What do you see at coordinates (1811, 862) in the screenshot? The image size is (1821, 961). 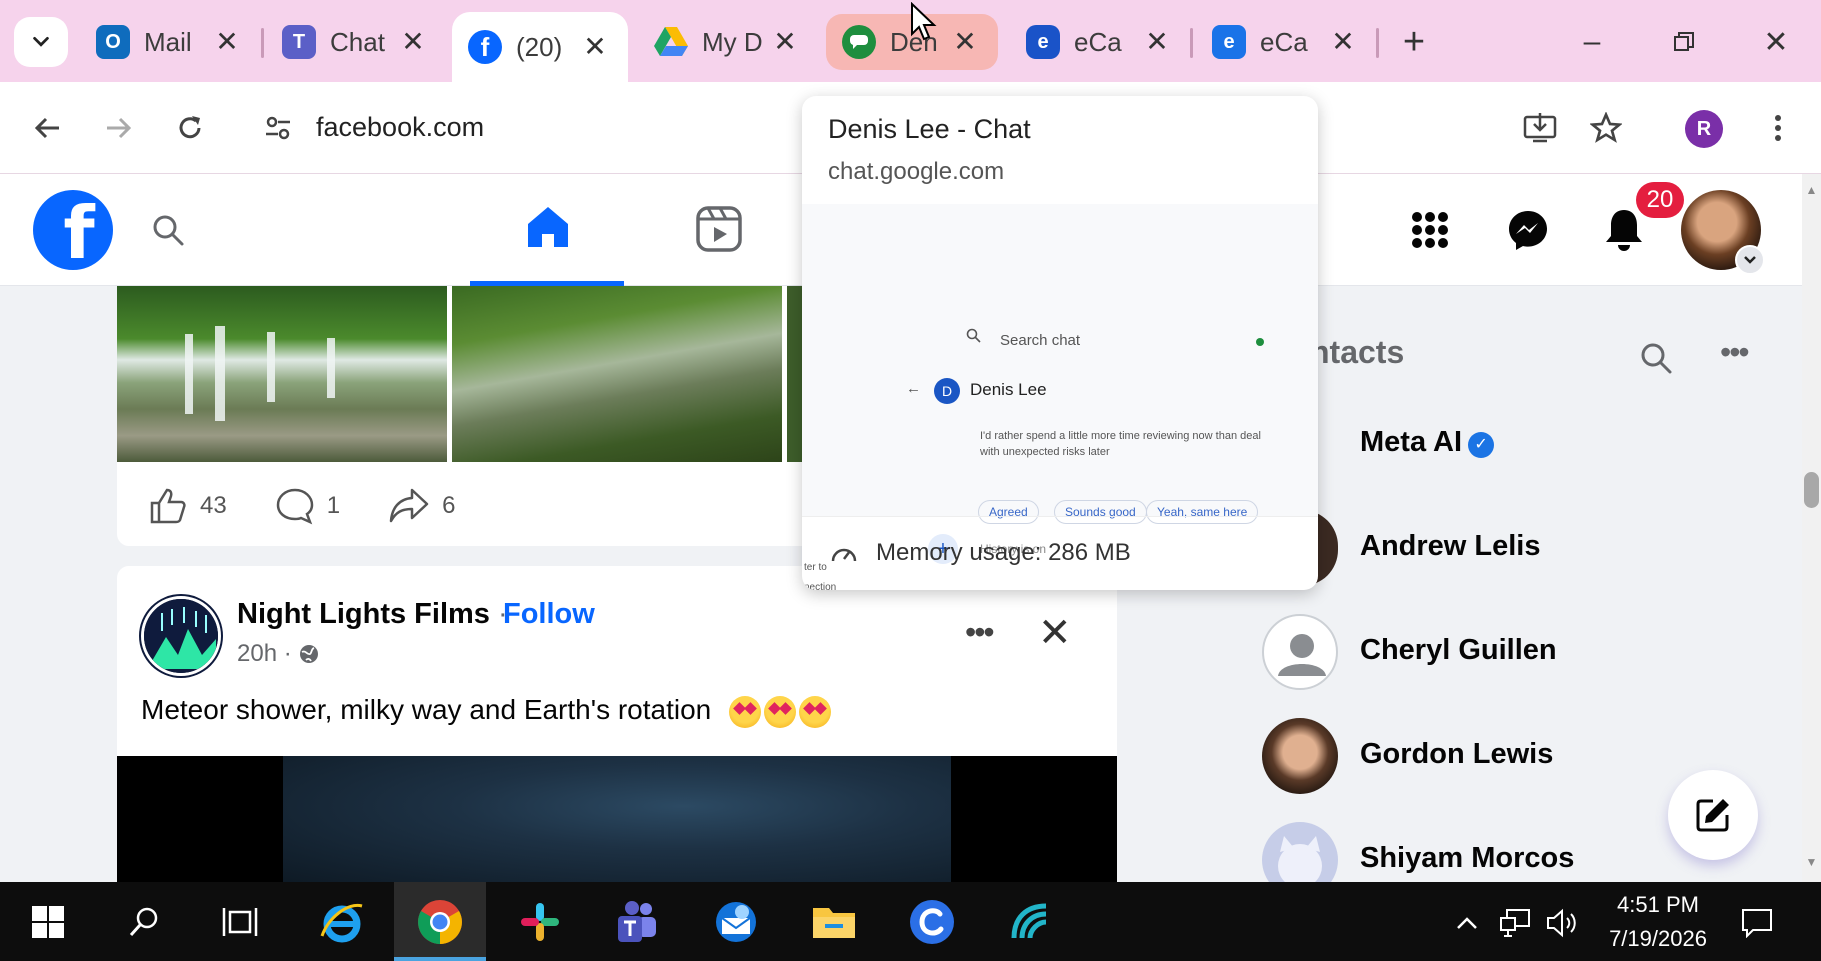 I see `scroll-down-arrow-icon: ▼` at bounding box center [1811, 862].